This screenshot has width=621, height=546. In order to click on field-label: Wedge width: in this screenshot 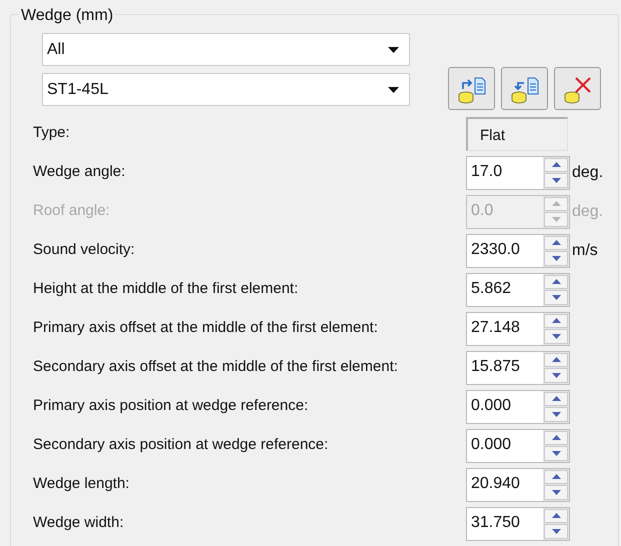, I will do `click(79, 523)`.